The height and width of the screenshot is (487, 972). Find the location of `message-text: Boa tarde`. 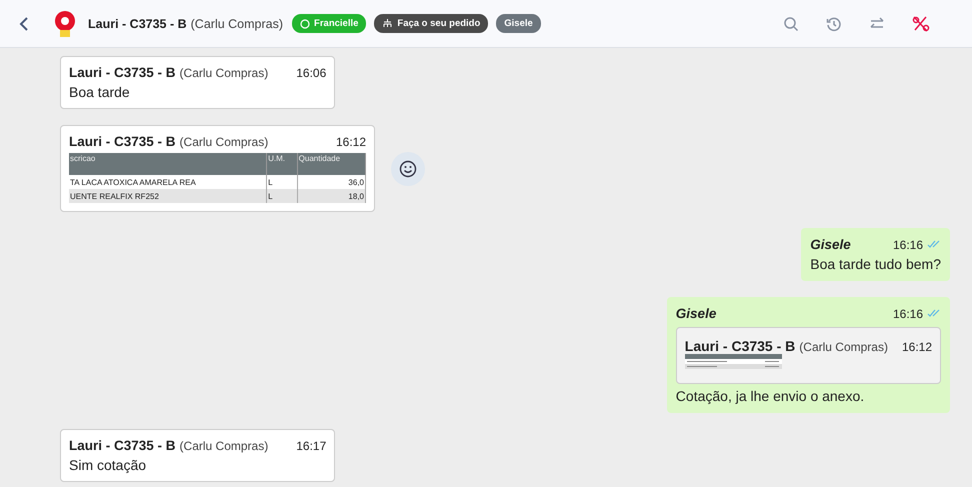

message-text: Boa tarde is located at coordinates (100, 92).